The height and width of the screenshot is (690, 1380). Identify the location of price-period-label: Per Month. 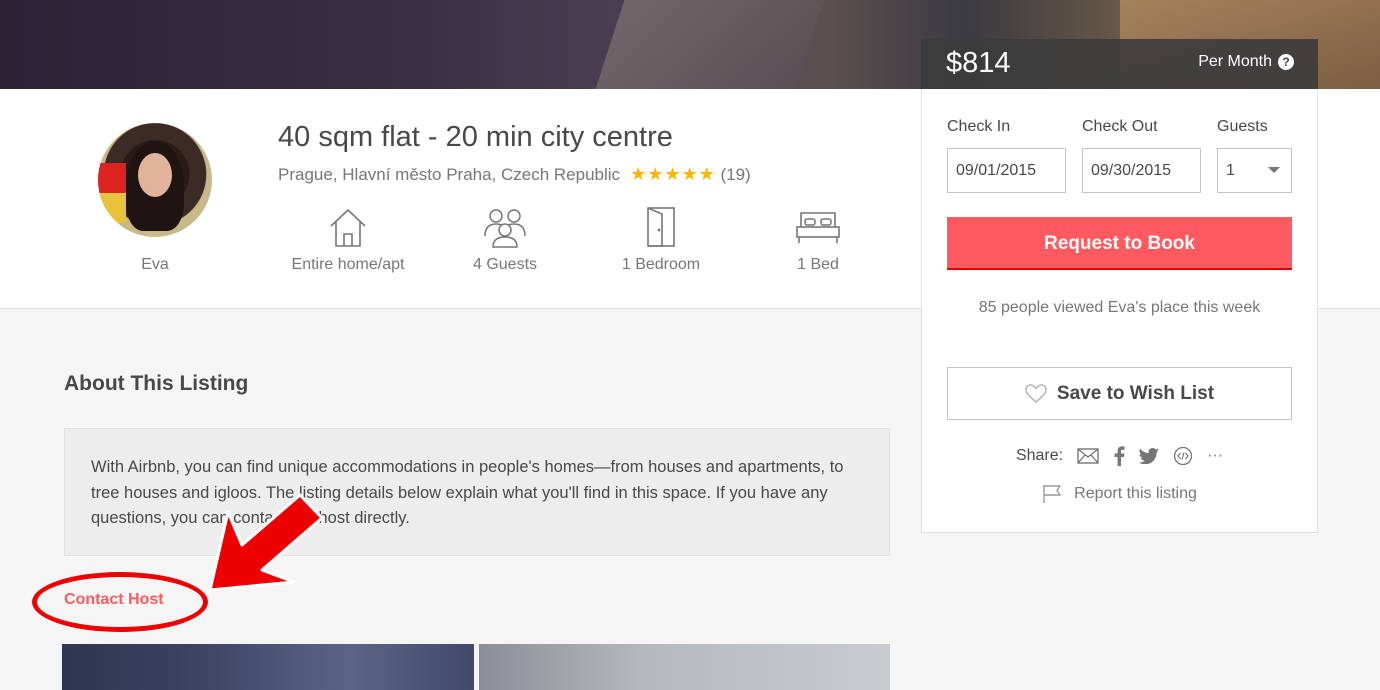
(1235, 61).